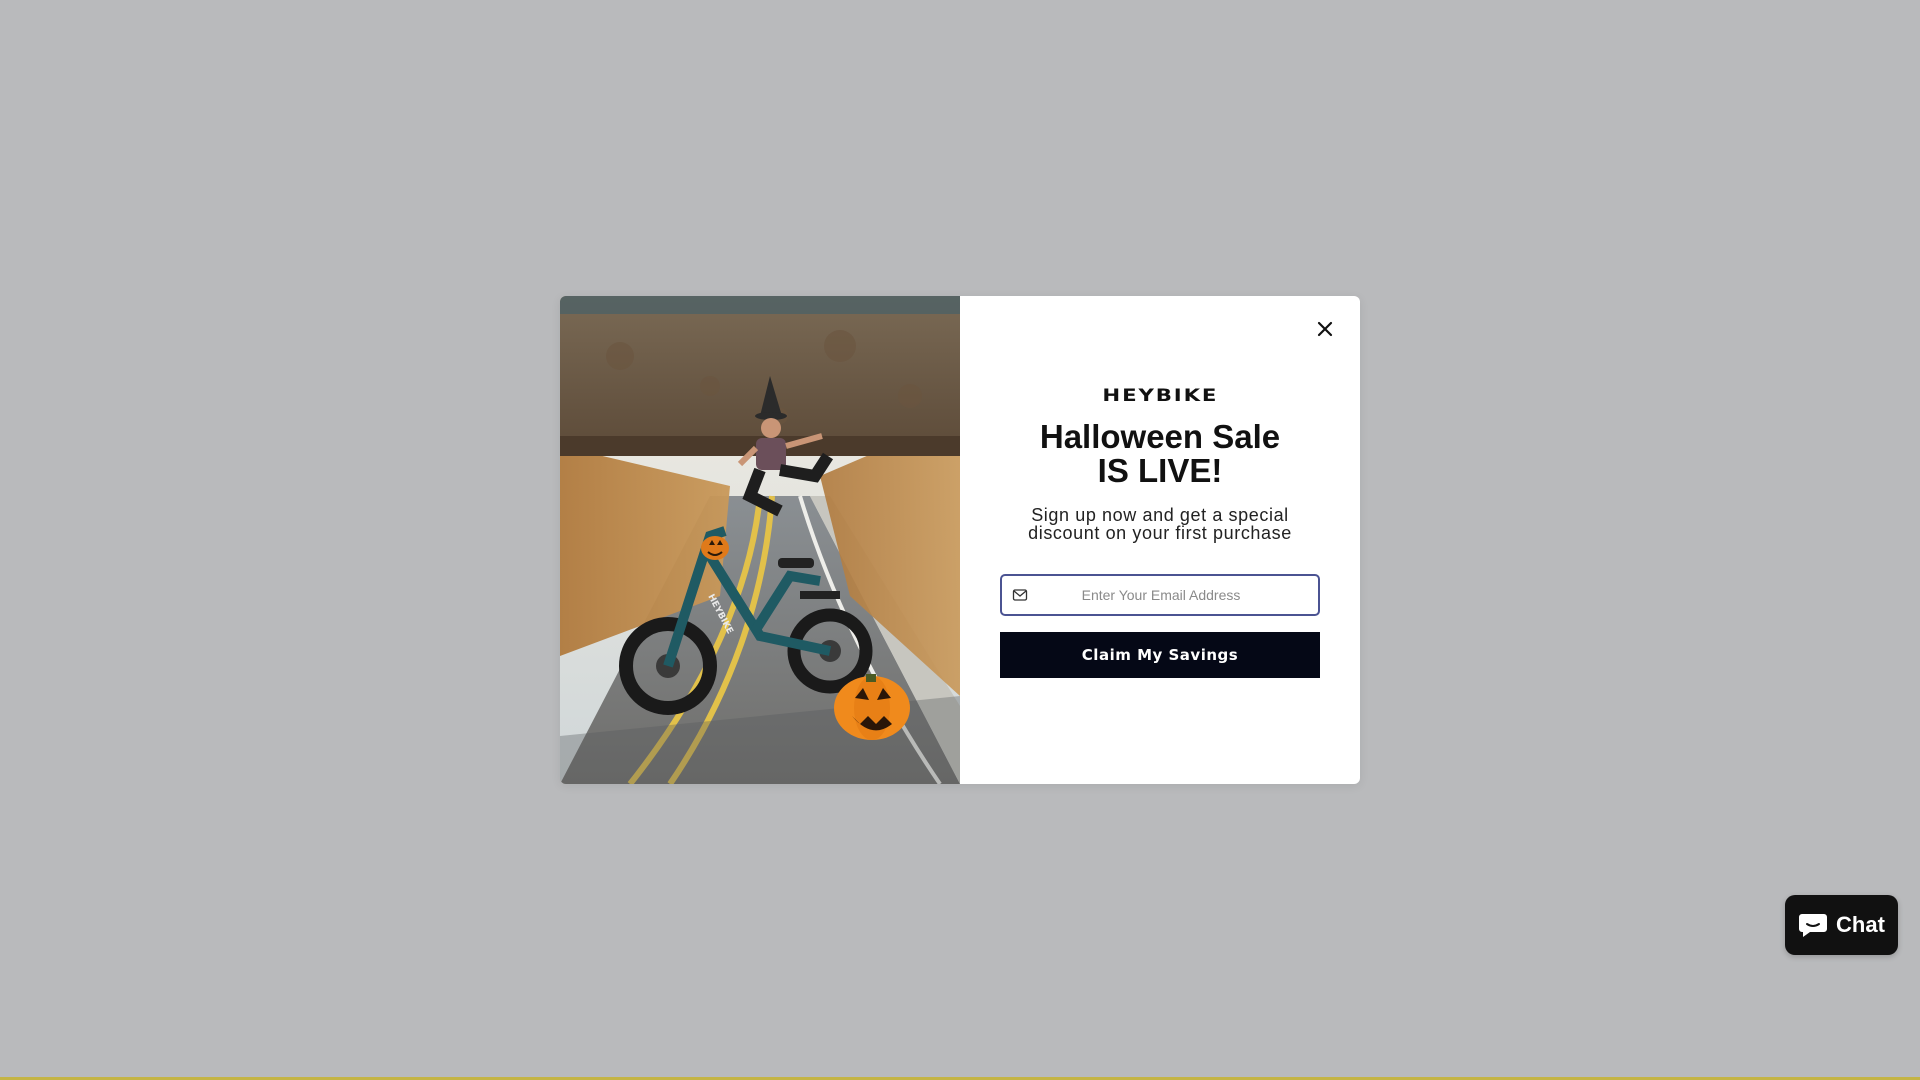  I want to click on headline: Halloween Sale IS LIVE!, so click(1160, 454).